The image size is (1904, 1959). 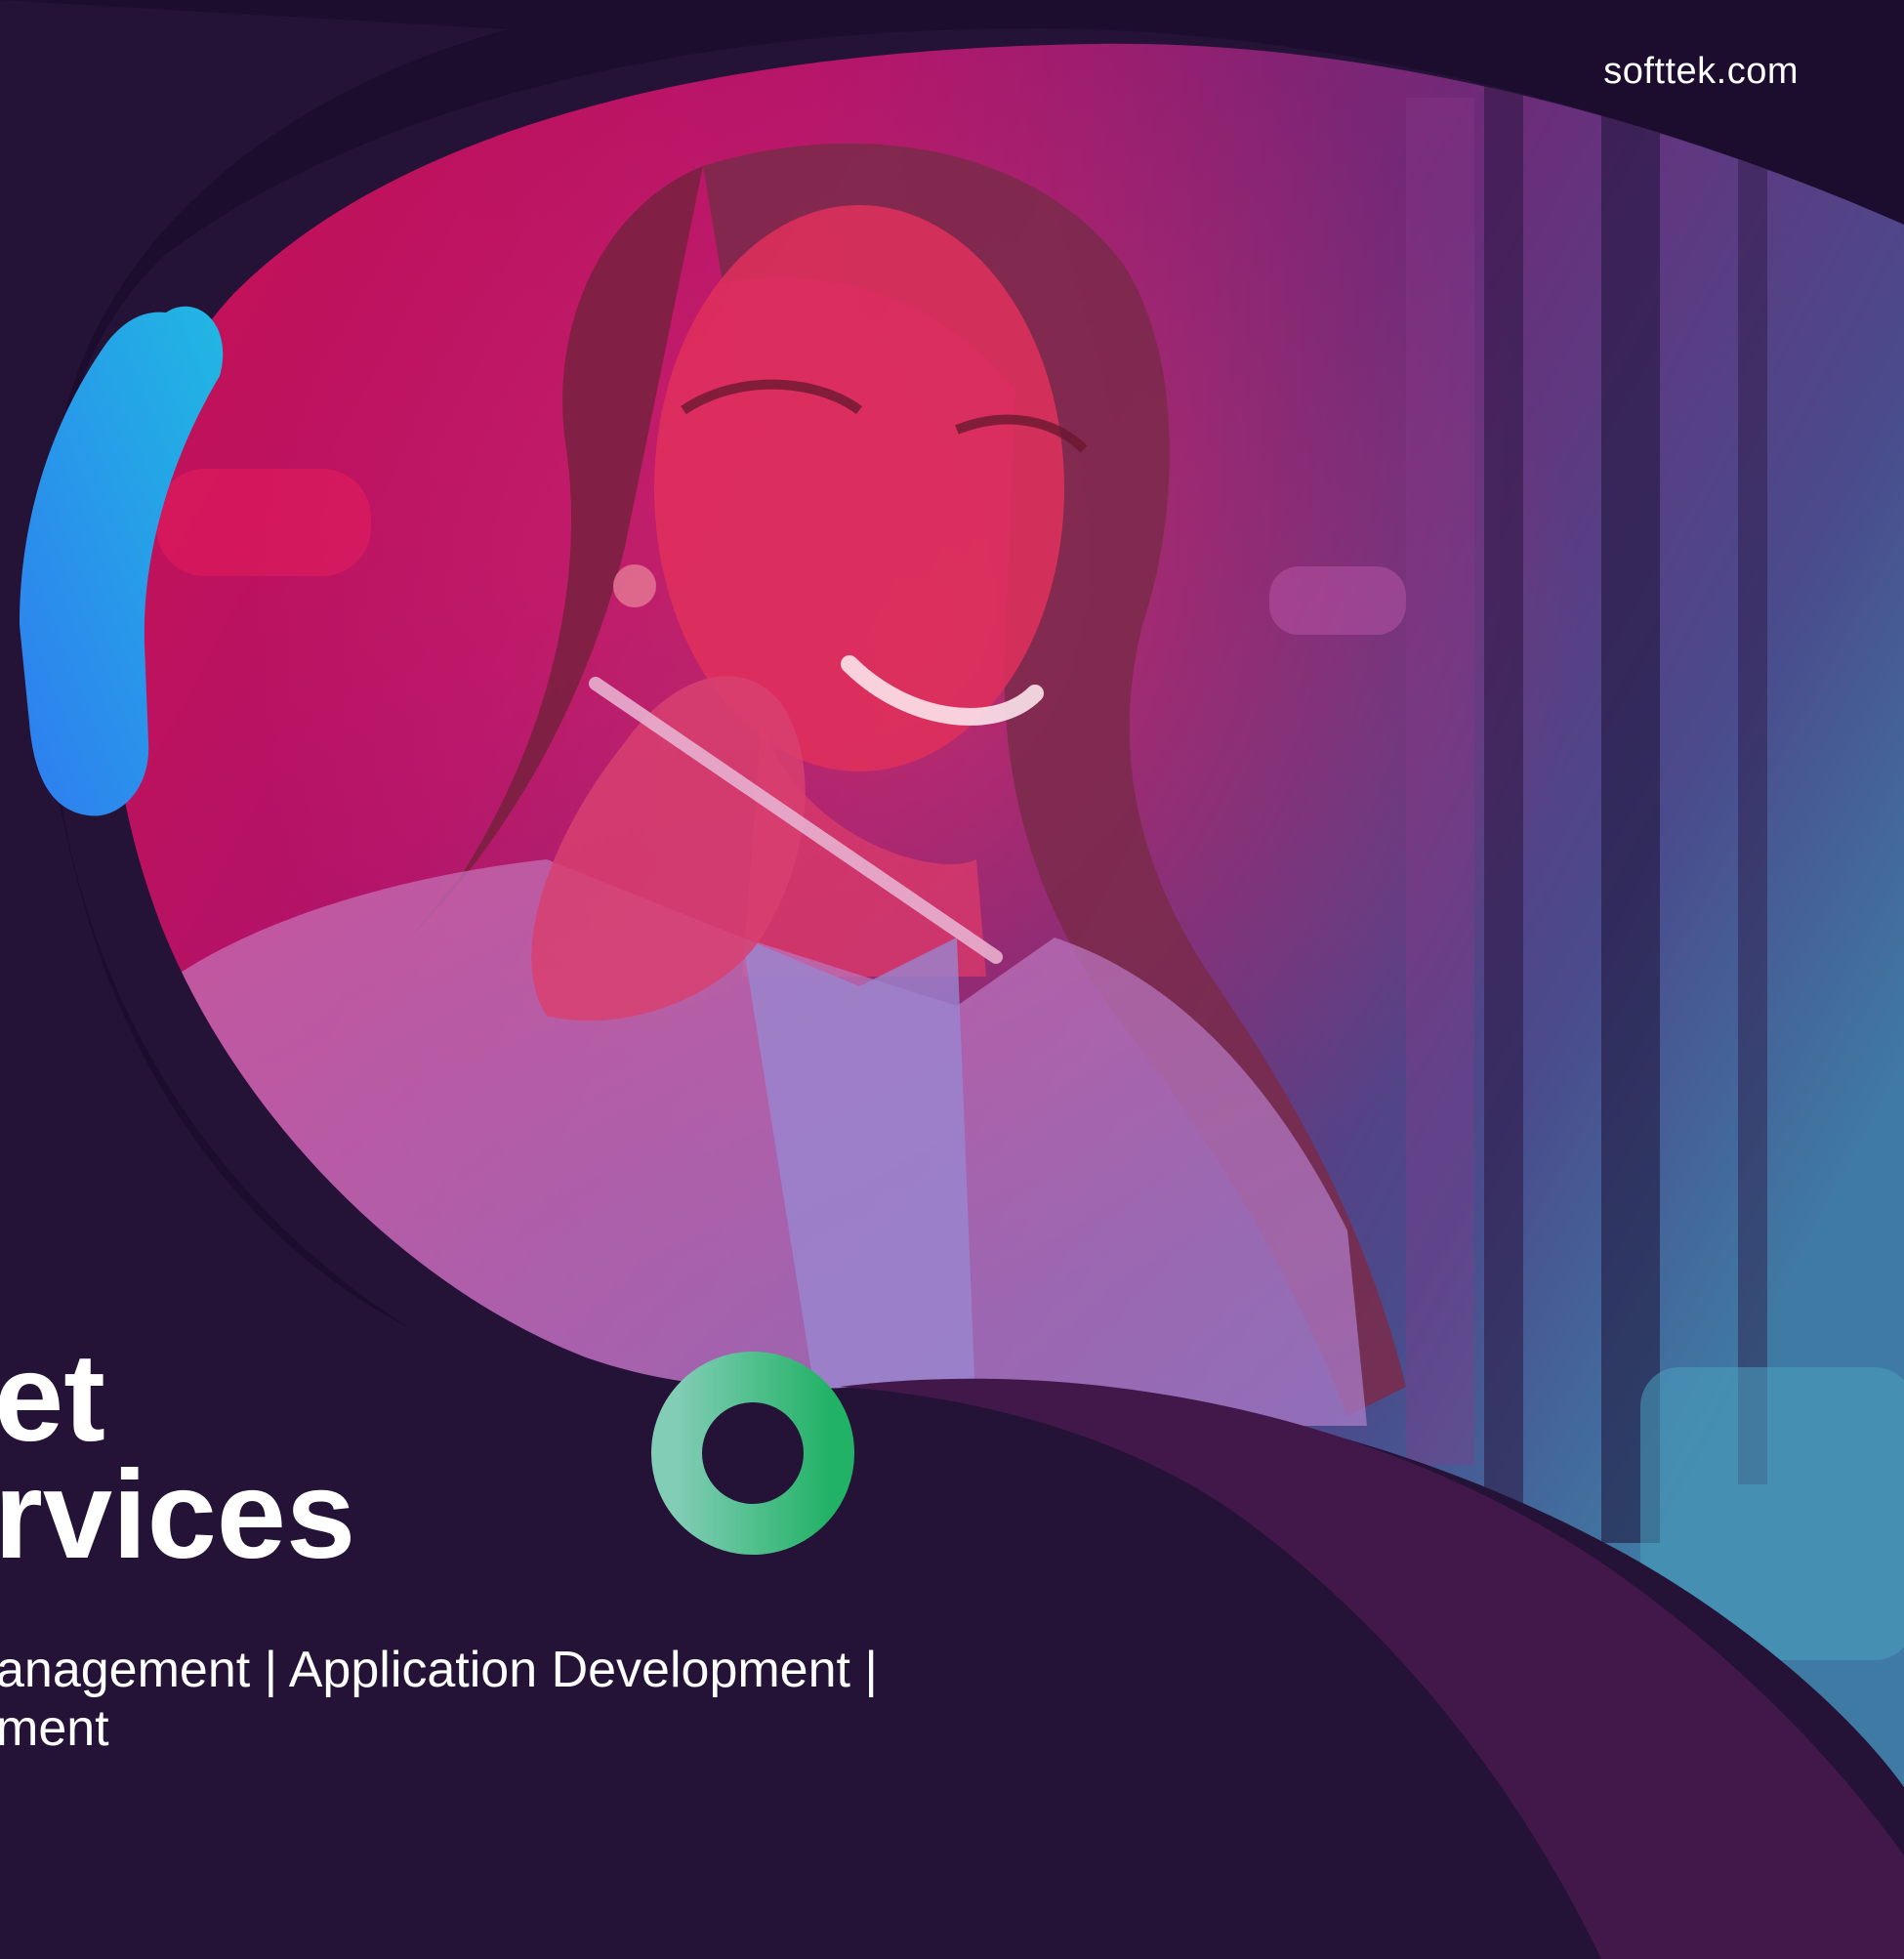 I want to click on subtitle-line-1: anagement | Application Development |, so click(x=439, y=1670).